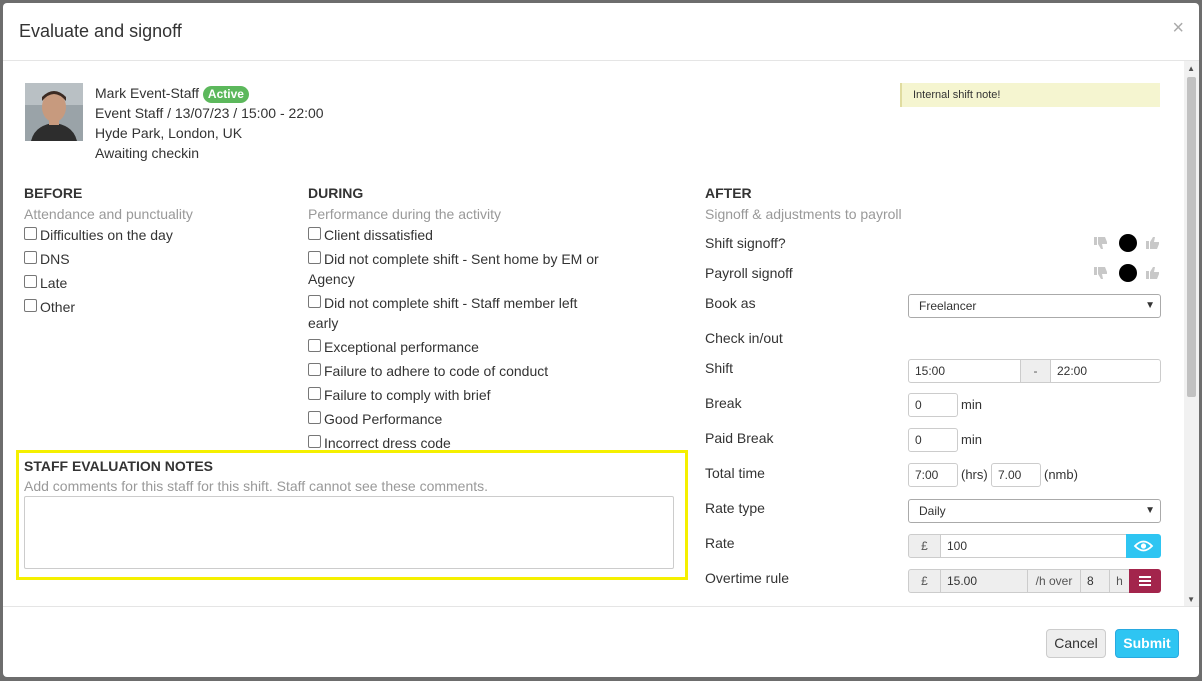 The width and height of the screenshot is (1202, 681). What do you see at coordinates (971, 439) in the screenshot?
I see `paid-break-unit: min` at bounding box center [971, 439].